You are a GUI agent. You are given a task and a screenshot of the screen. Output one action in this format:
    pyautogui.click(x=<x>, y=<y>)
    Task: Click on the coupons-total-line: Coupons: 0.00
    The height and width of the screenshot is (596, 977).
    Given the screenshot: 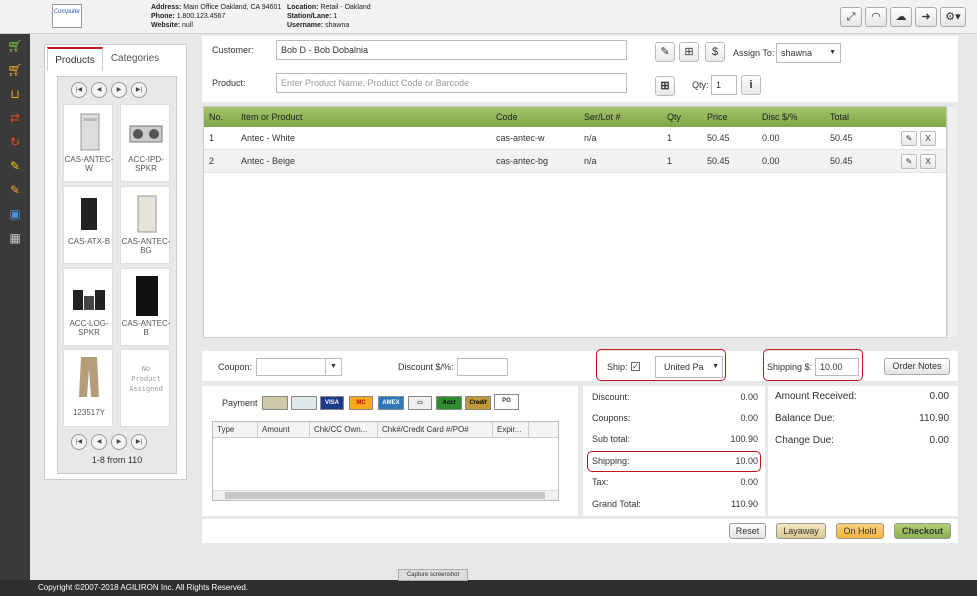 What is the action you would take?
    pyautogui.click(x=675, y=418)
    